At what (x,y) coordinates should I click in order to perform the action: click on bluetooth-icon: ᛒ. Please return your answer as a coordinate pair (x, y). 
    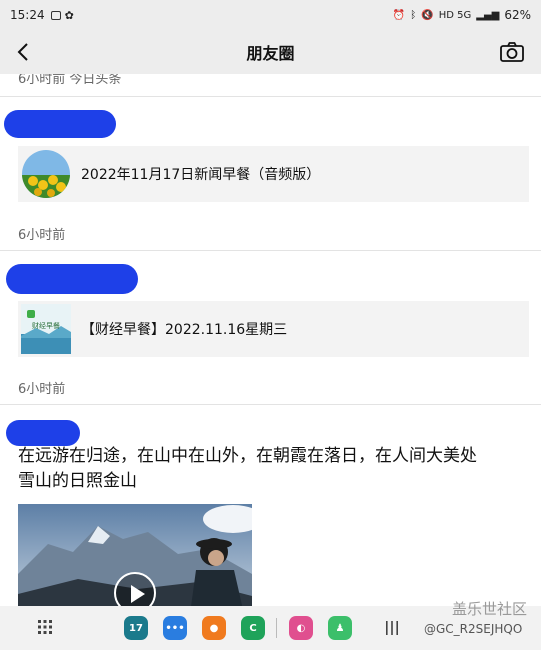
    Looking at the image, I should click on (413, 15).